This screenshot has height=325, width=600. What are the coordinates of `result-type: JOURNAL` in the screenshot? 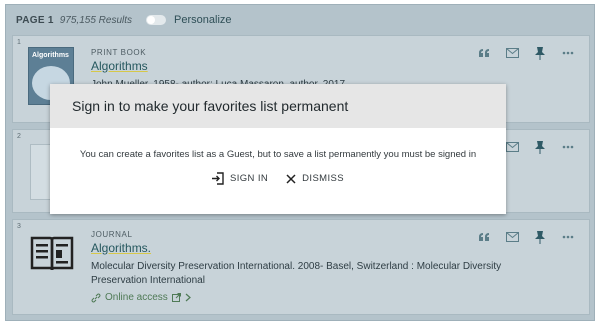 It's located at (112, 234).